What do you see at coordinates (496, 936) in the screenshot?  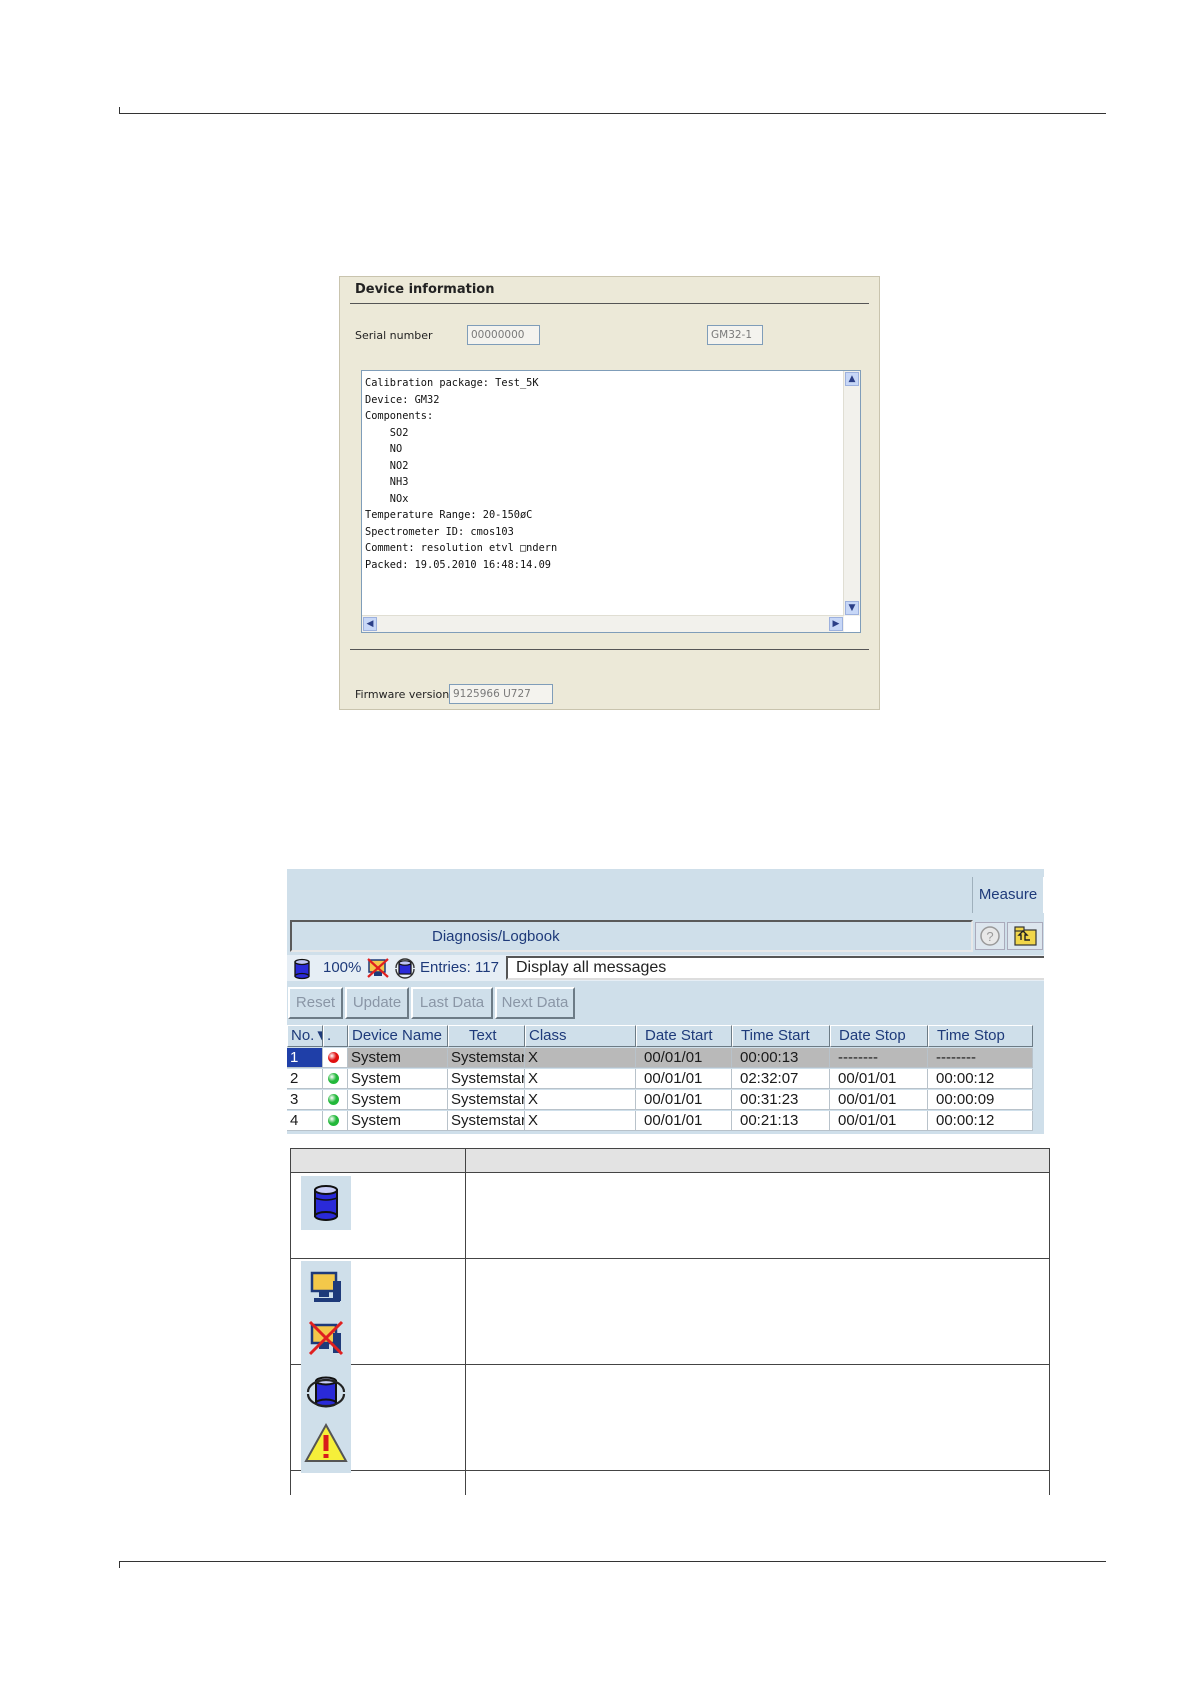 I see `menu-title: Diagnosis/Logbook` at bounding box center [496, 936].